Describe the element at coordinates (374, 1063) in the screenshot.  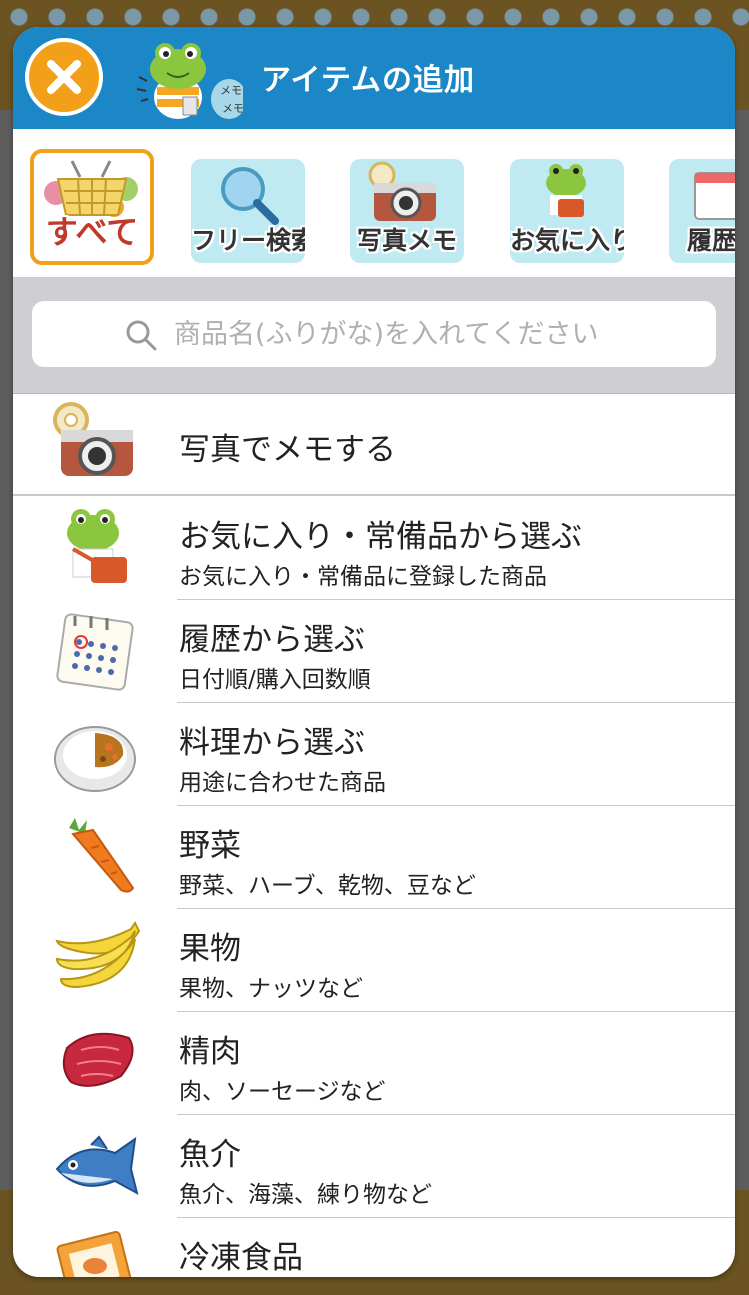
I see `list-item-meat: 精肉 肉、ソーセージなど` at that location.